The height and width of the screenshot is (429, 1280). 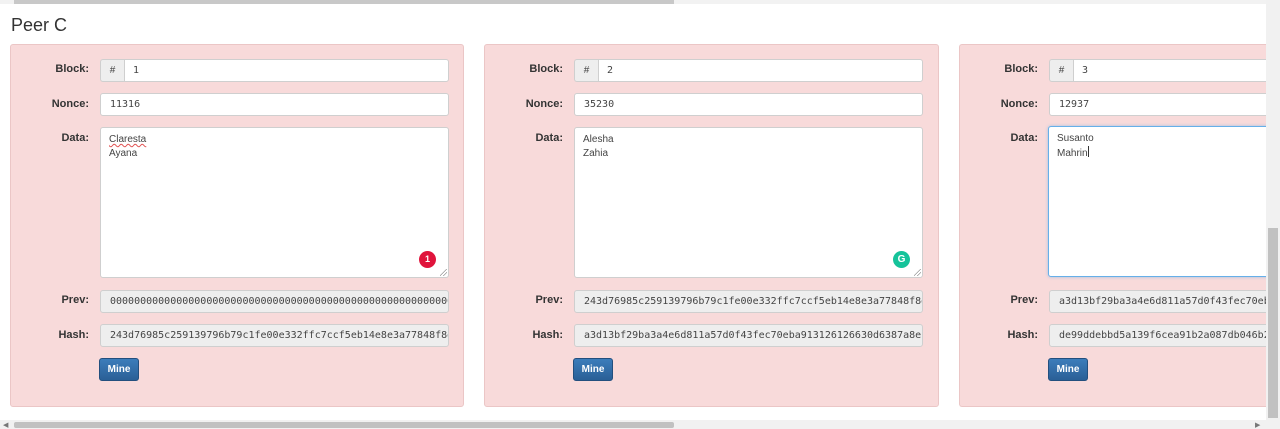 I want to click on nonce-input: 12937, so click(x=1164, y=104).